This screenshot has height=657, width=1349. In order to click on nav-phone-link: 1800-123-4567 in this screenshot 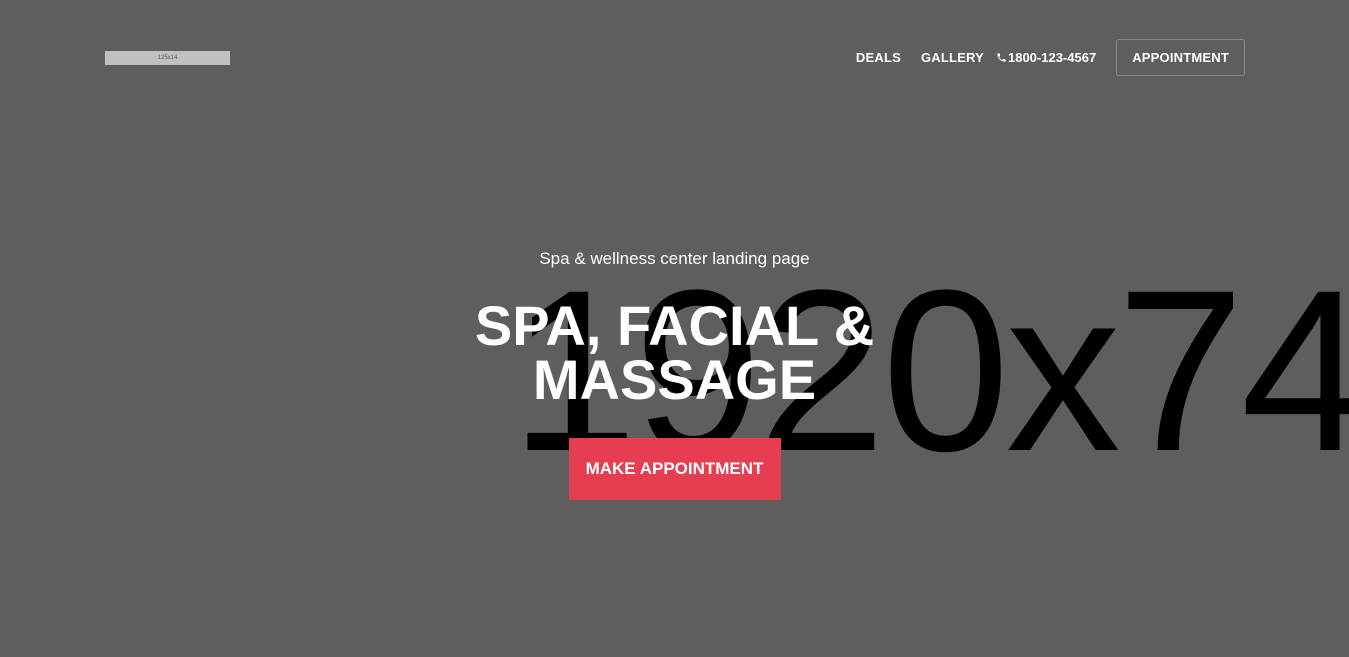, I will do `click(1046, 57)`.